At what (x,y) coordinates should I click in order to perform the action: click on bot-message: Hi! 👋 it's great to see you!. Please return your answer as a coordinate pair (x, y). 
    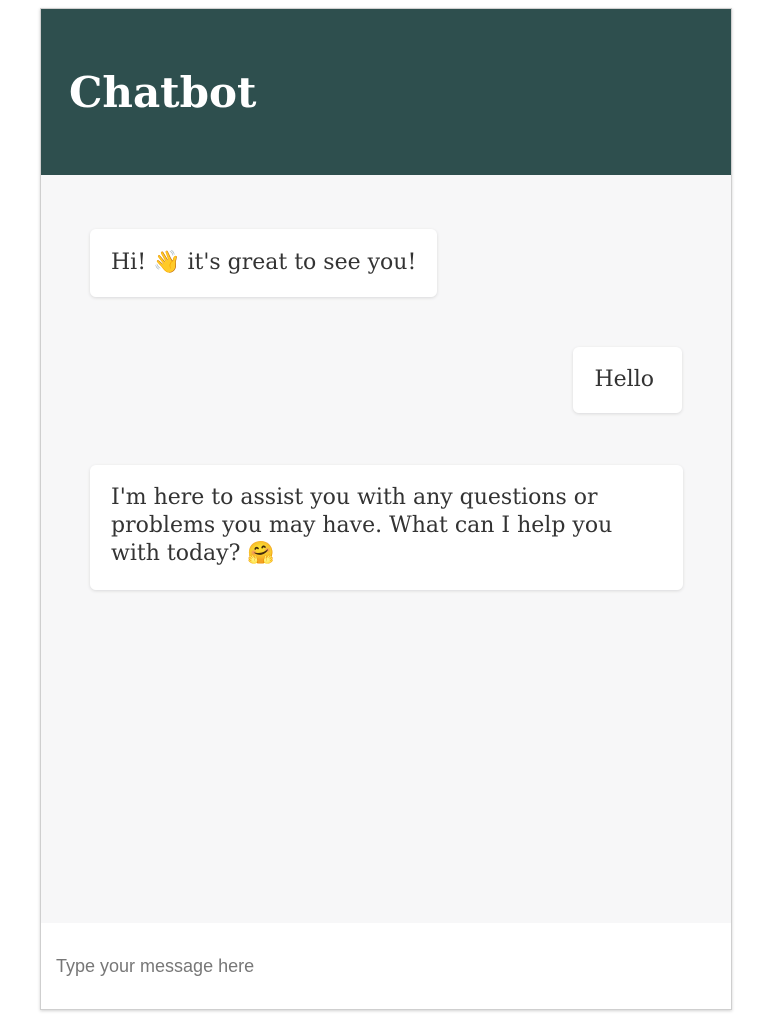
    Looking at the image, I should click on (264, 263).